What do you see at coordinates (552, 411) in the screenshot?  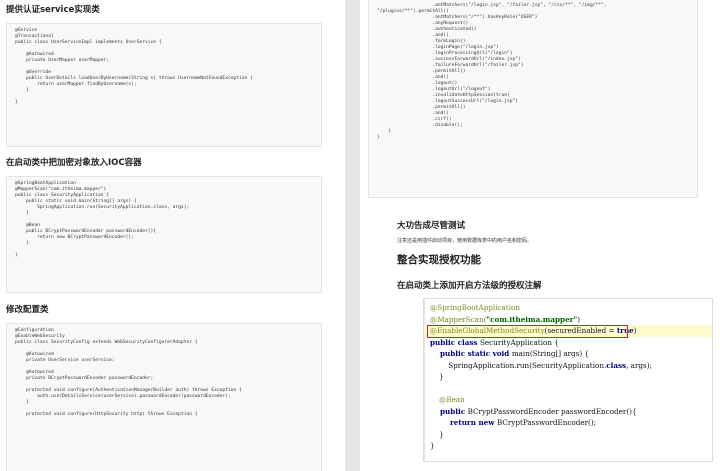 I see `code-token: BCryptPasswordEncoder passwordEncoder(){` at bounding box center [552, 411].